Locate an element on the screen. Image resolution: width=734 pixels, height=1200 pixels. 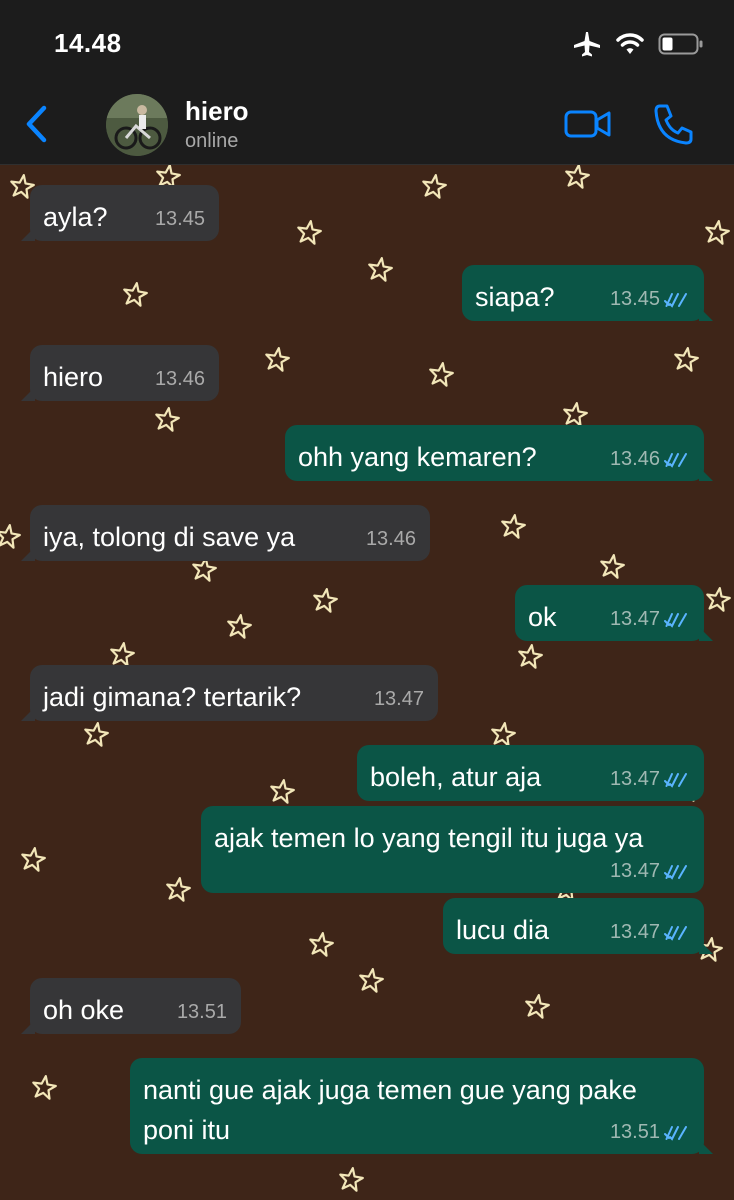
video-call-icon is located at coordinates (588, 124).